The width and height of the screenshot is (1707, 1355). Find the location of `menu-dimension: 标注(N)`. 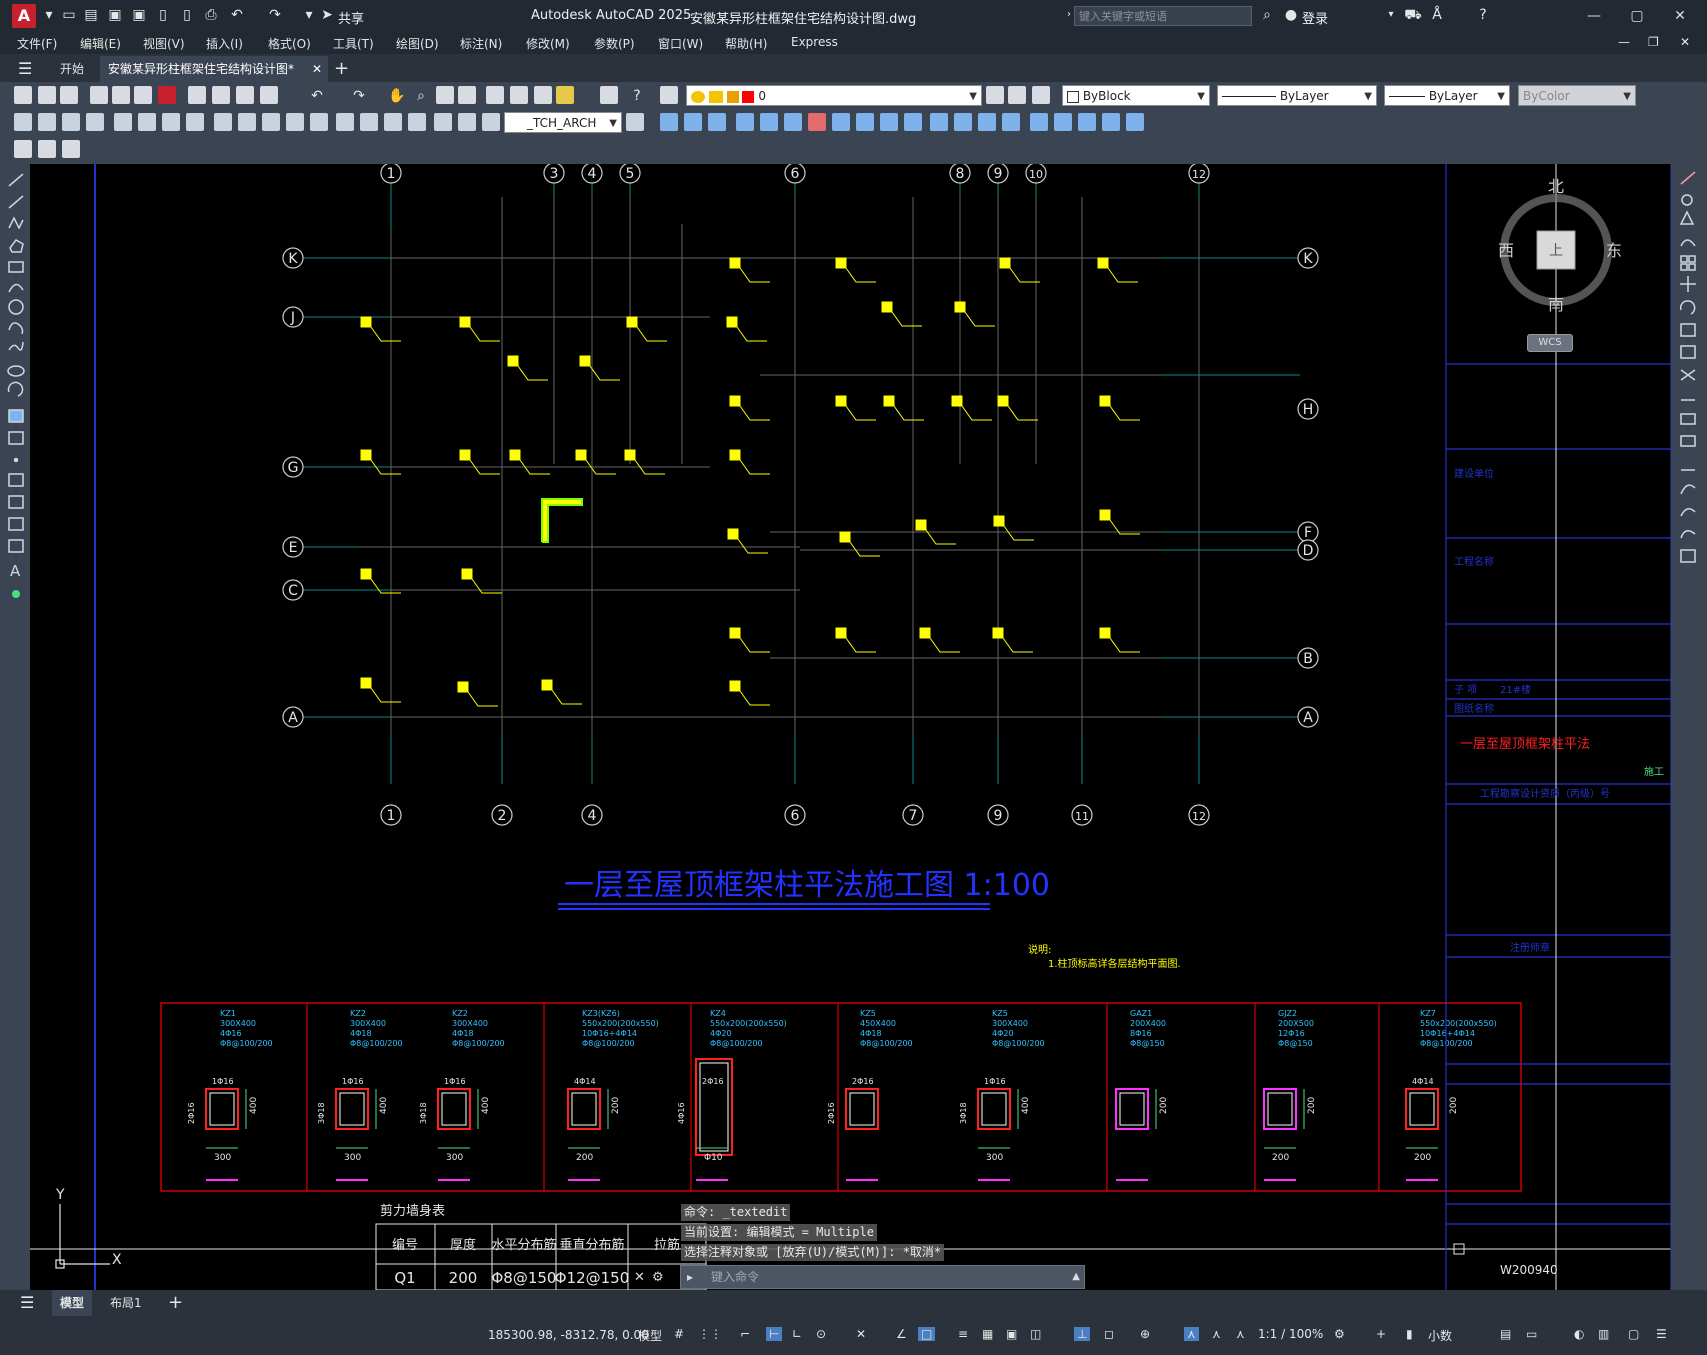

menu-dimension: 标注(N) is located at coordinates (481, 43).